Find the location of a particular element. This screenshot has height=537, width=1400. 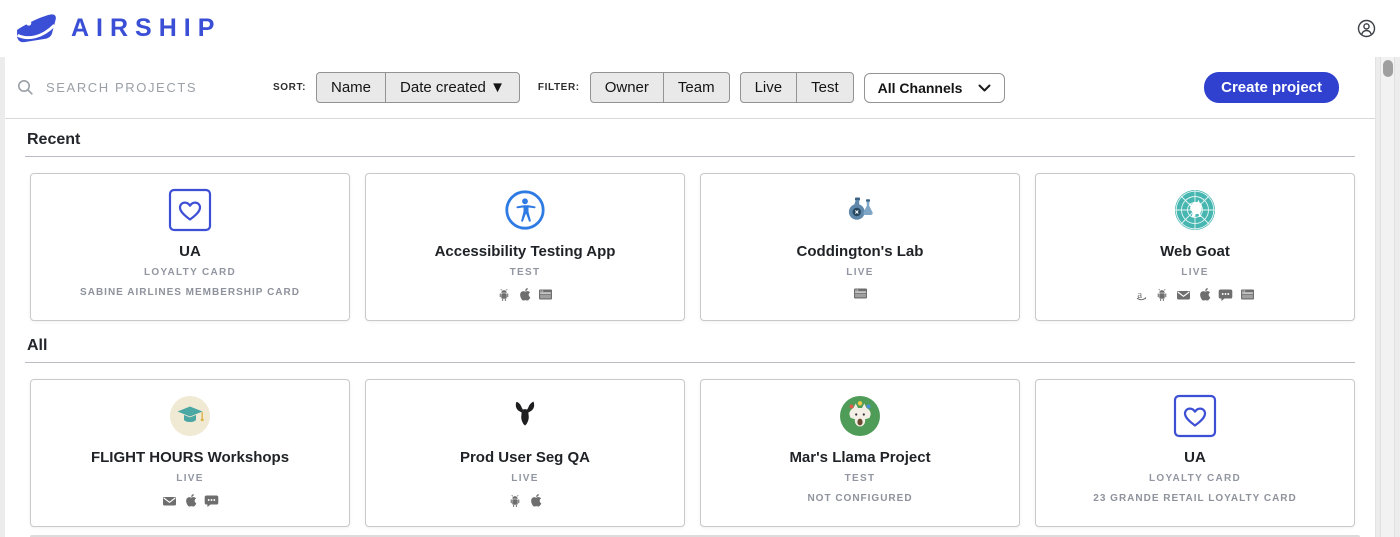

project-name: Mar's Llama Project is located at coordinates (860, 457).